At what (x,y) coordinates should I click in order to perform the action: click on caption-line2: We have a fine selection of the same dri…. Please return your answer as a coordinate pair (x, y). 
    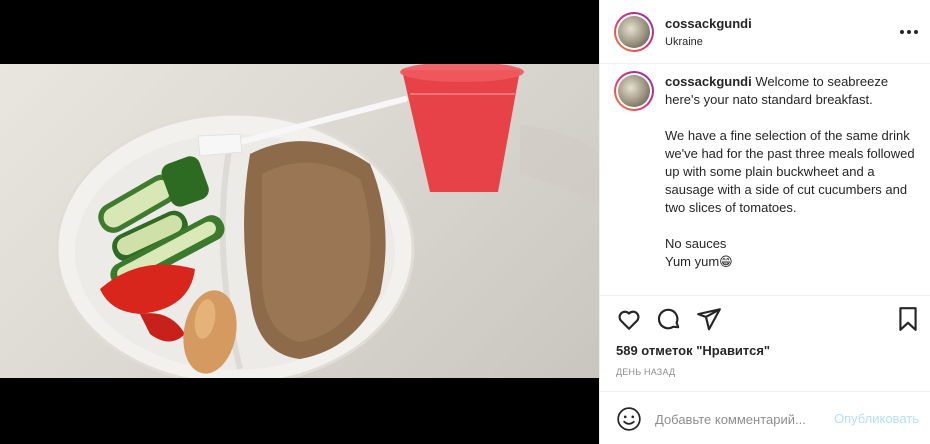
    Looking at the image, I should click on (790, 171).